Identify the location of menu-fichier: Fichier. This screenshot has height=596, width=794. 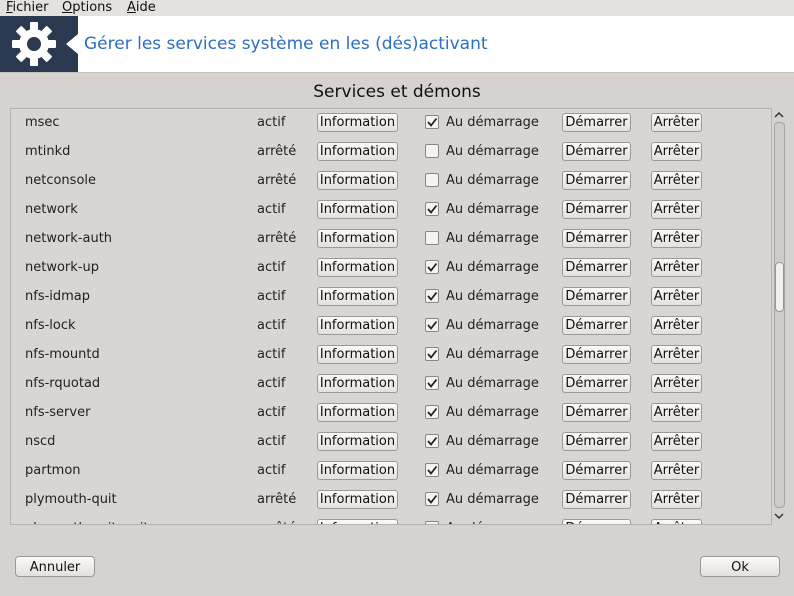
(27, 7).